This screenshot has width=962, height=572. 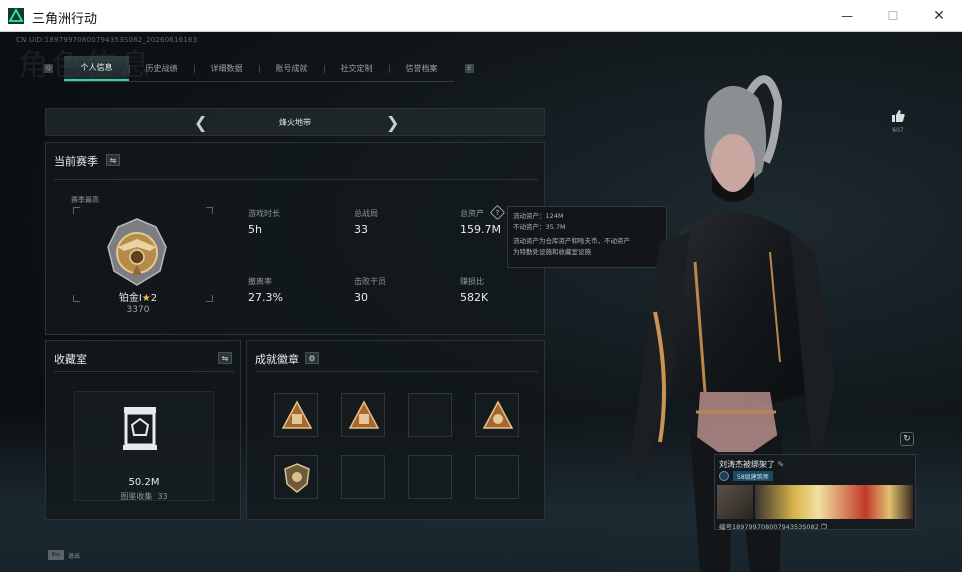 I want to click on maximize-button: ☐, so click(x=893, y=16).